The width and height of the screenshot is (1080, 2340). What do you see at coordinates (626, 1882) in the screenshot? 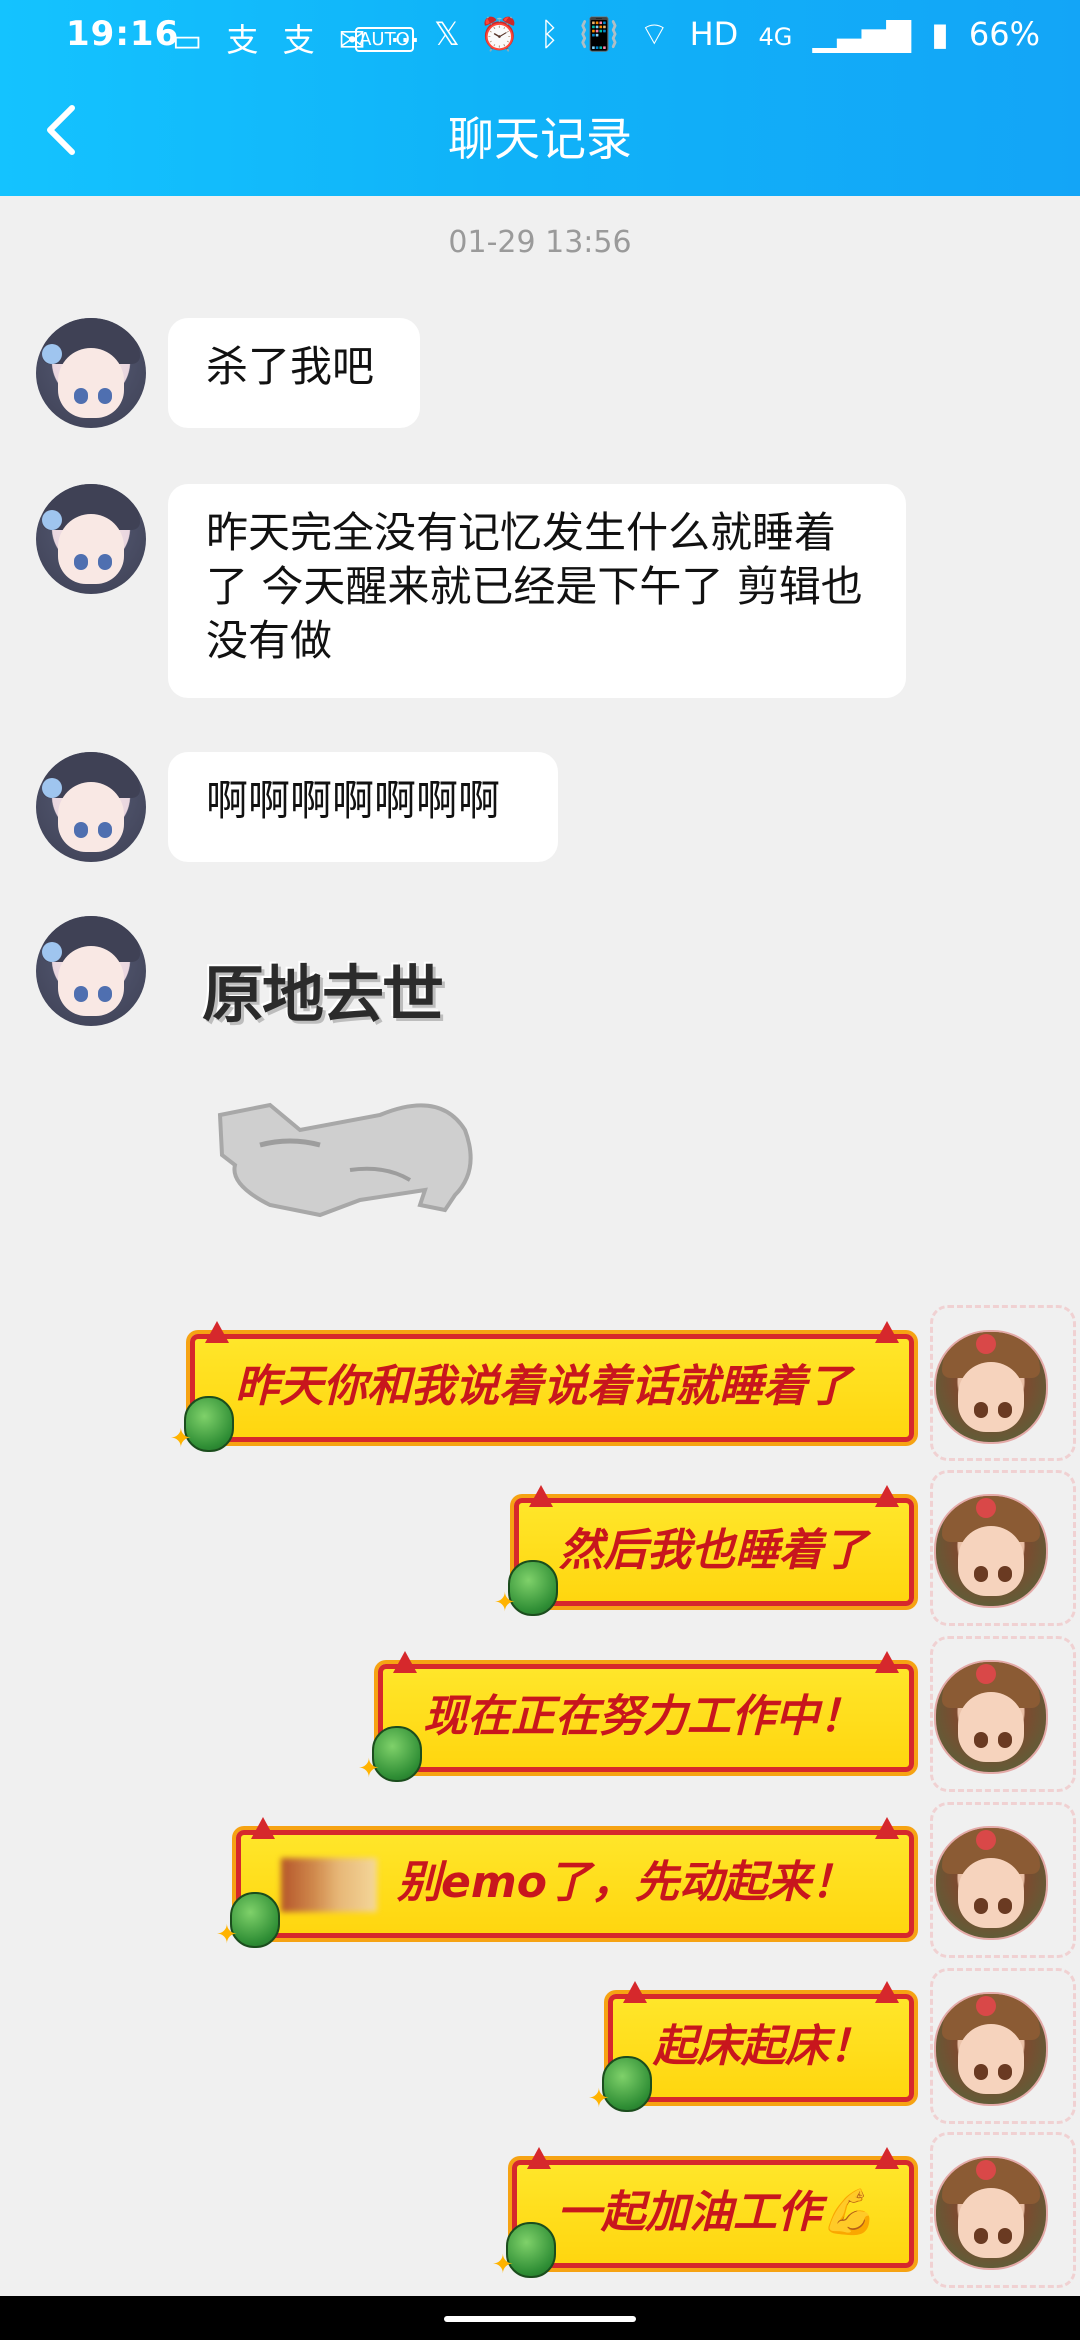
I see `message-text: 别emo了，先动起来！` at bounding box center [626, 1882].